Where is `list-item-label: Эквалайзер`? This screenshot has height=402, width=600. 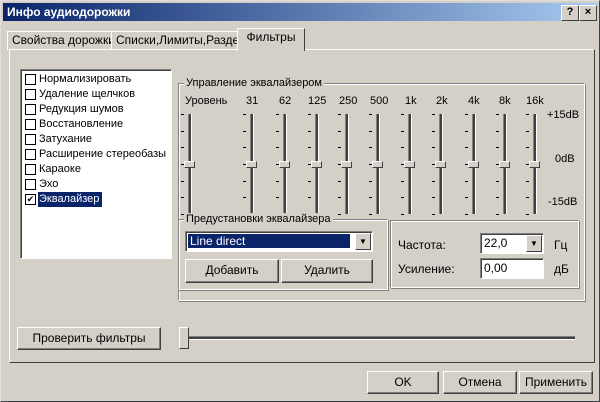
list-item-label: Эквалайзер is located at coordinates (70, 199).